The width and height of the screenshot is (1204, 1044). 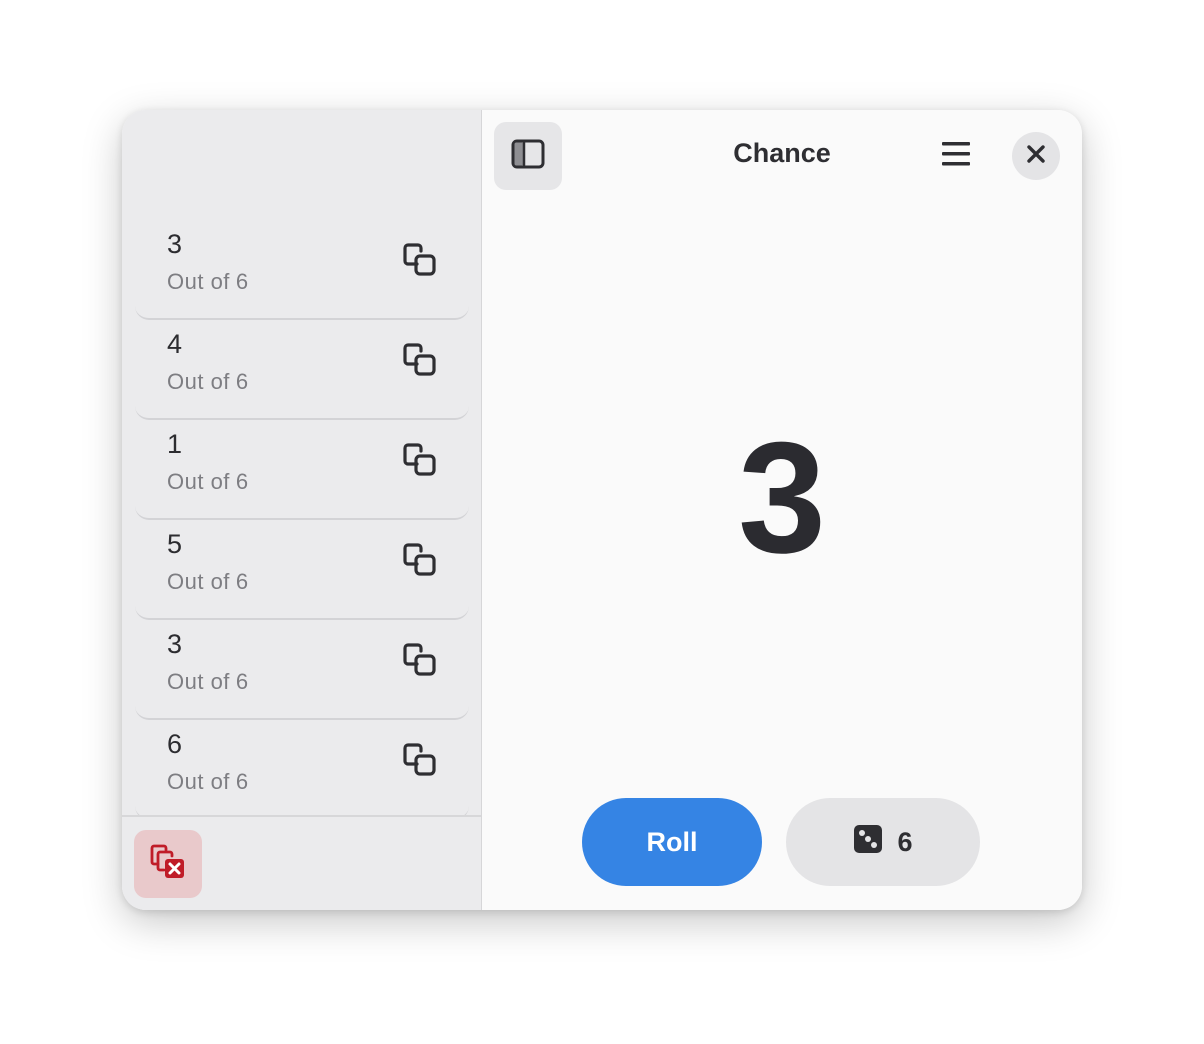 I want to click on dice-icon, so click(x=868, y=842).